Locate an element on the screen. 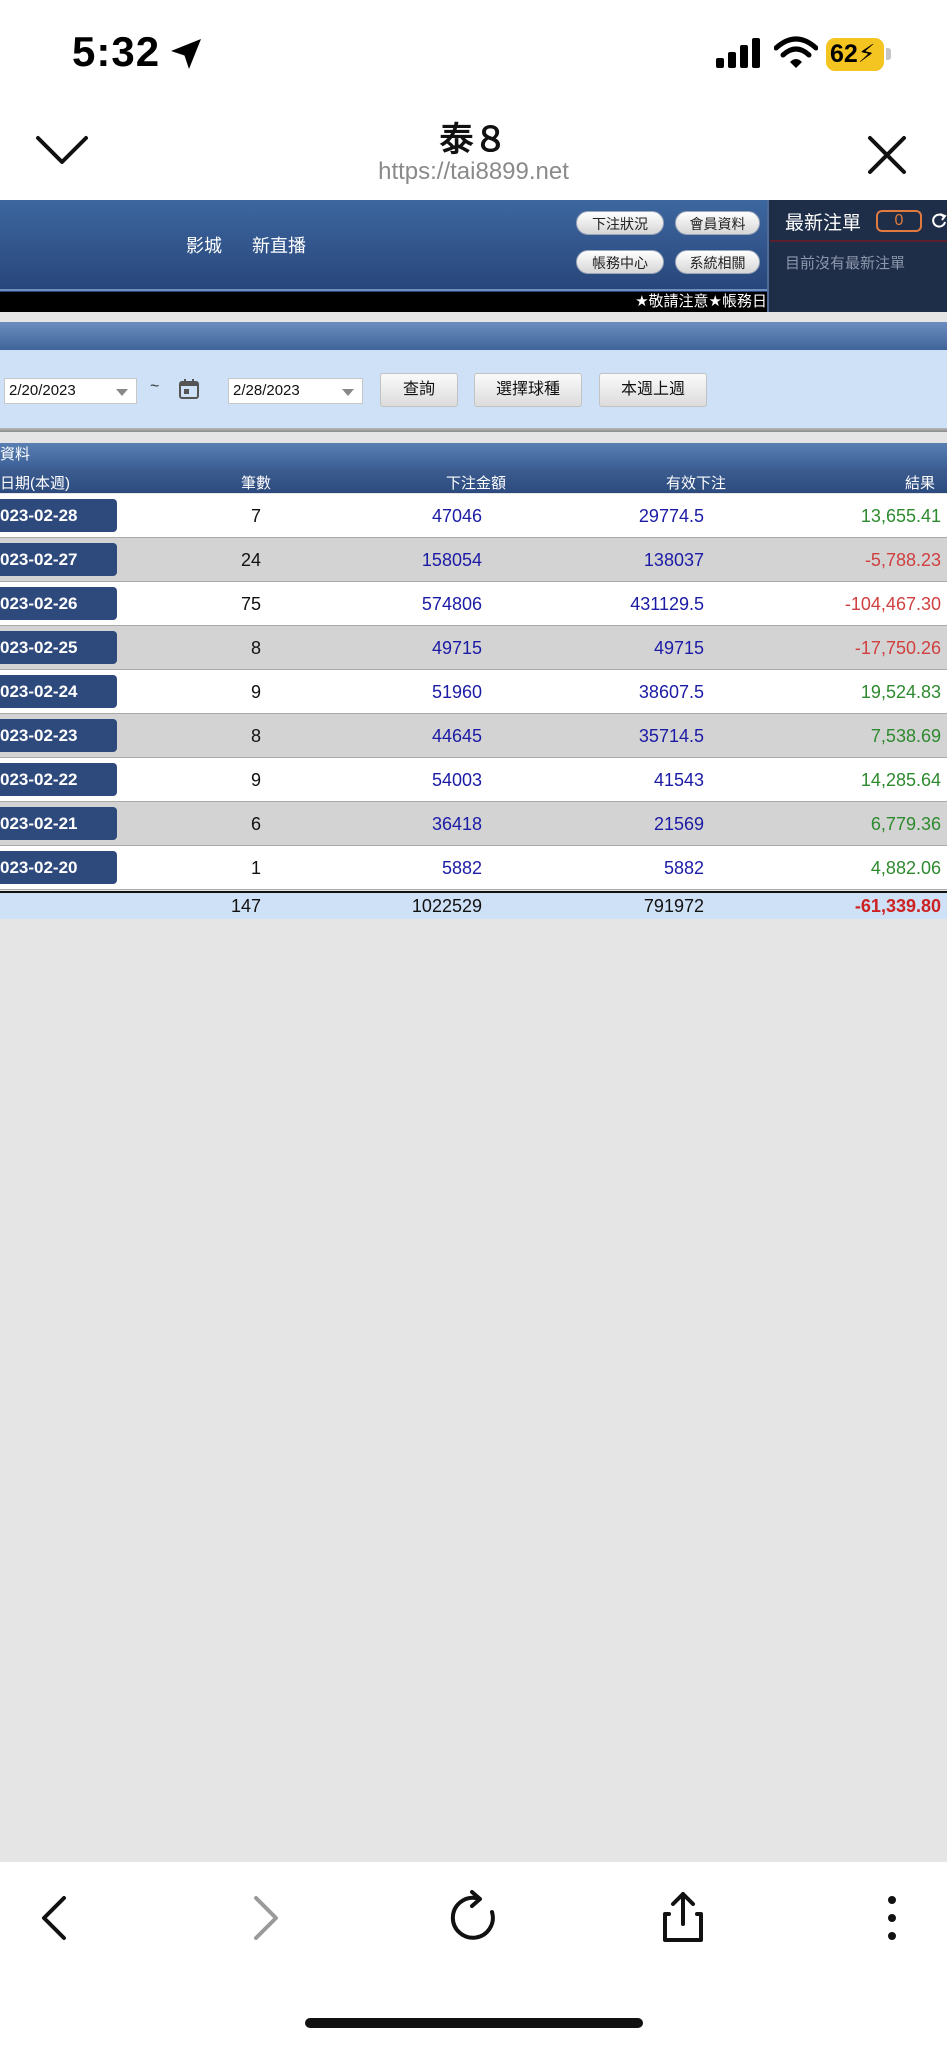 The height and width of the screenshot is (2048, 947). row-result: -5,788.23 is located at coordinates (902, 560).